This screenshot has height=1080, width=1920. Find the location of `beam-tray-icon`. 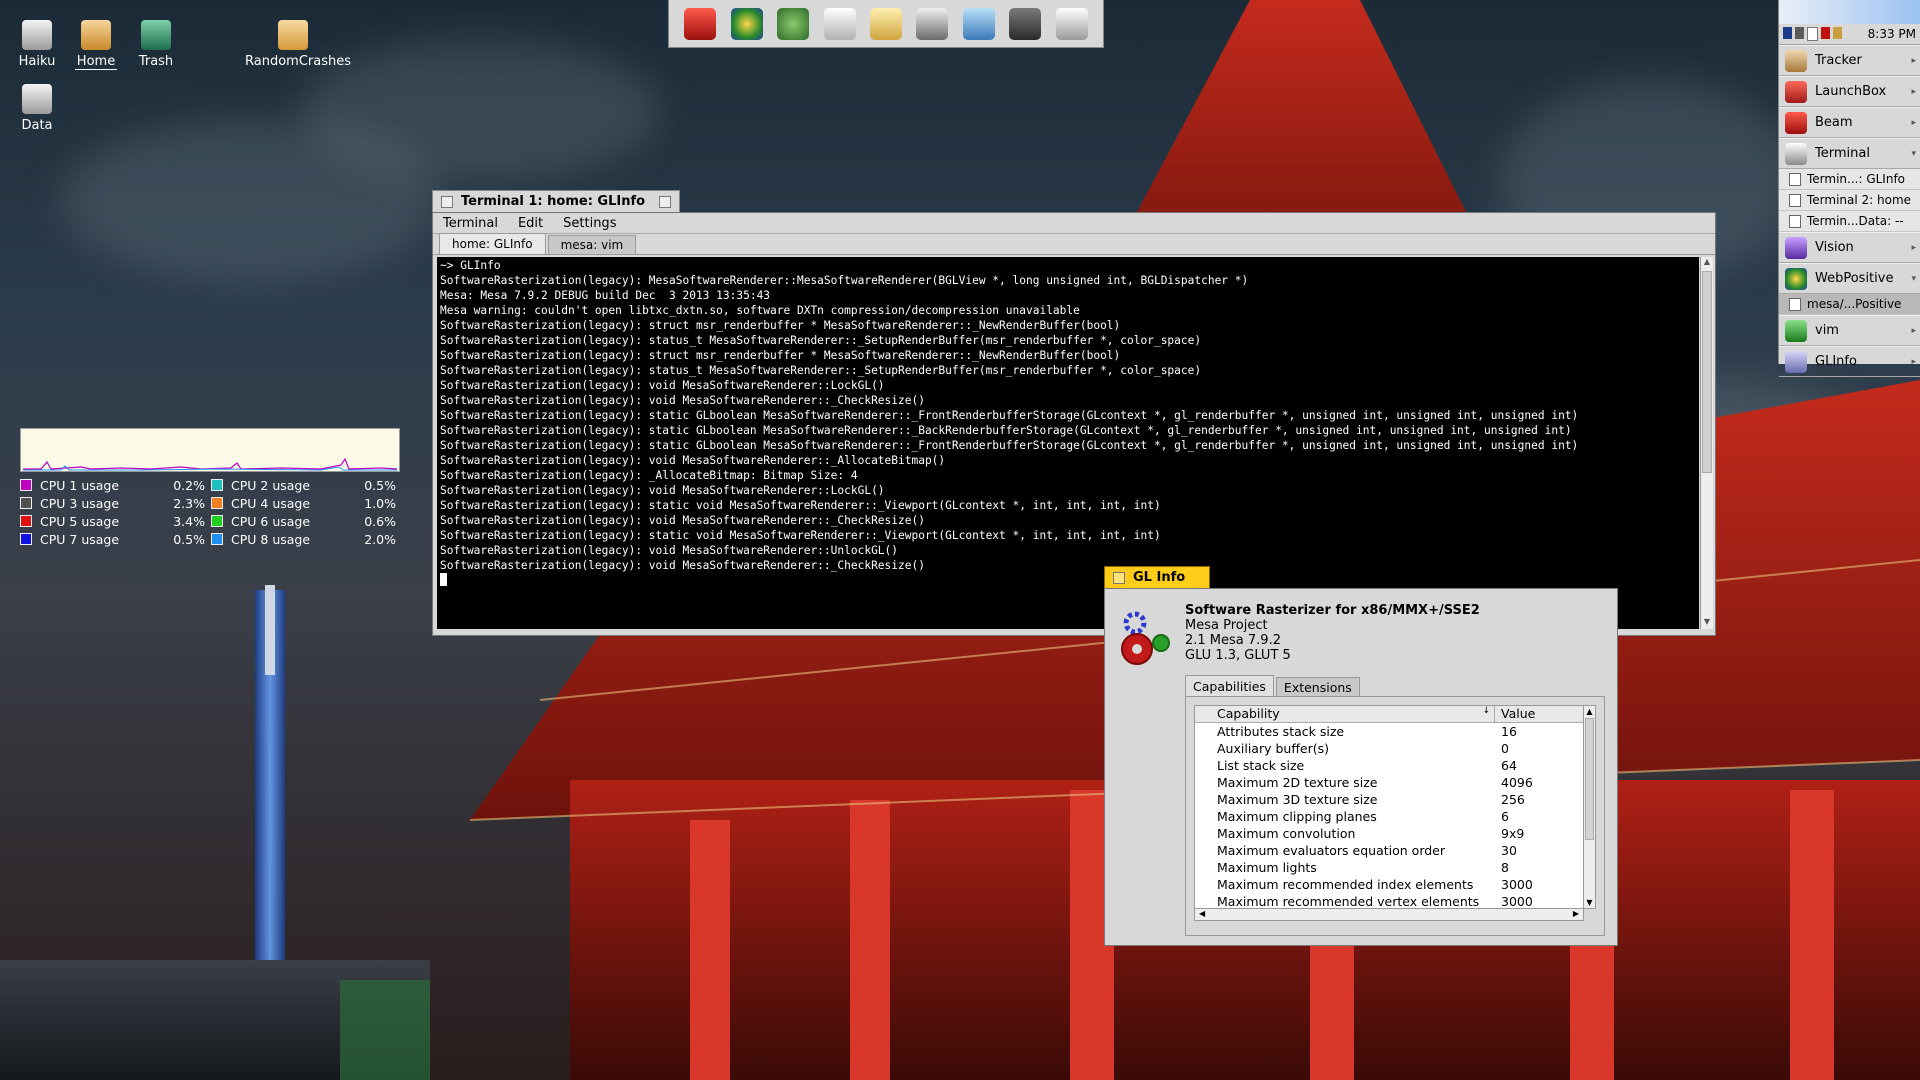

beam-tray-icon is located at coordinates (1825, 33).